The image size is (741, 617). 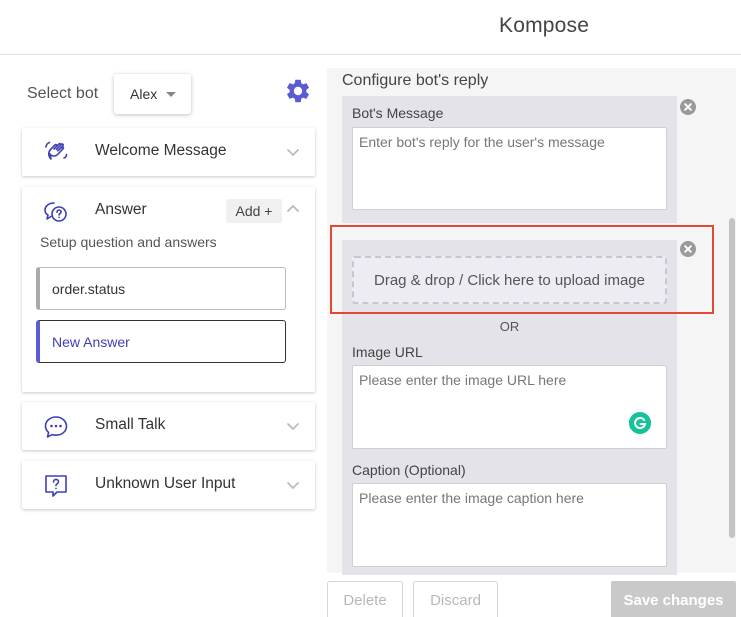 I want to click on caret-down-icon, so click(x=171, y=94).